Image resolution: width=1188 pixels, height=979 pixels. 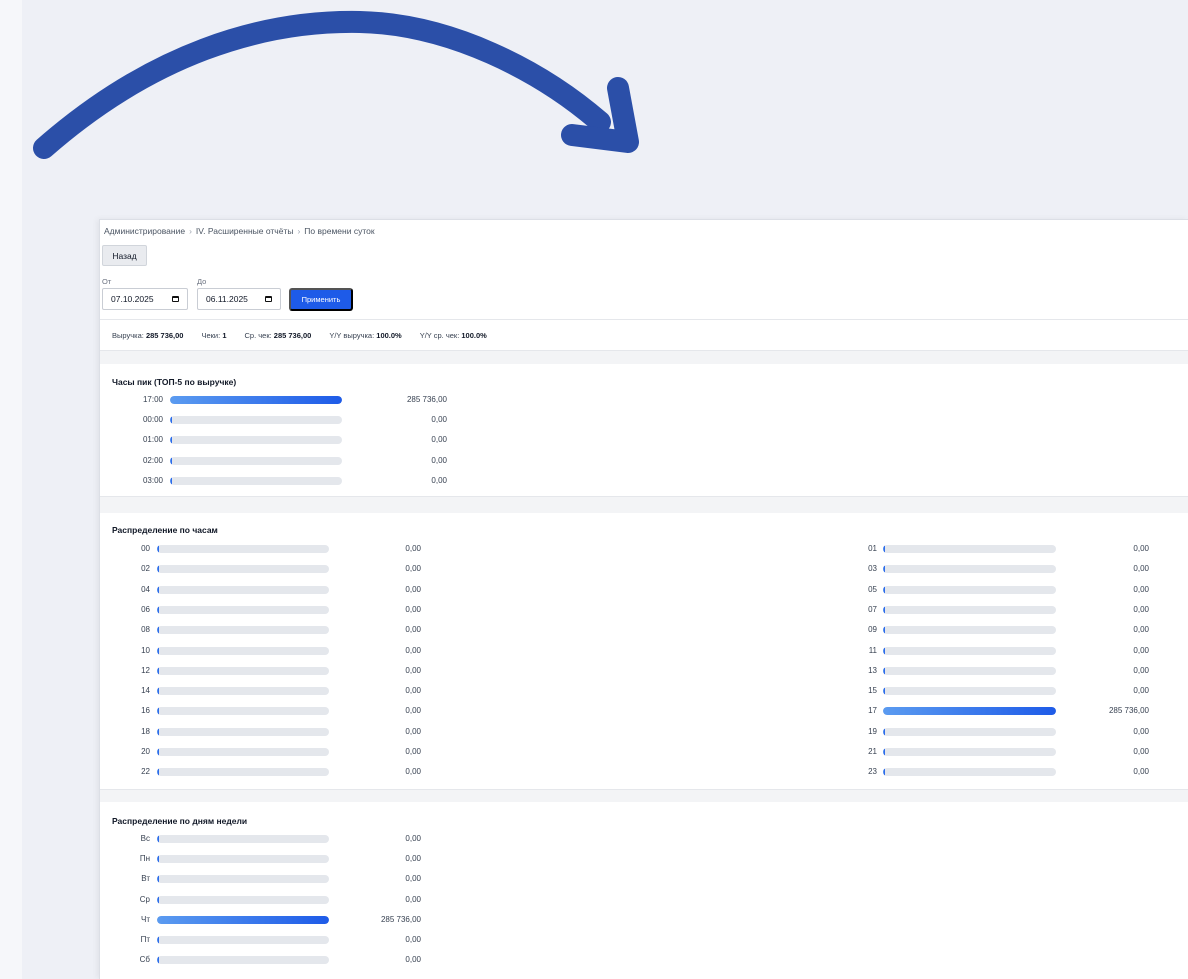 I want to click on stat-label: Чеки:, so click(x=211, y=335).